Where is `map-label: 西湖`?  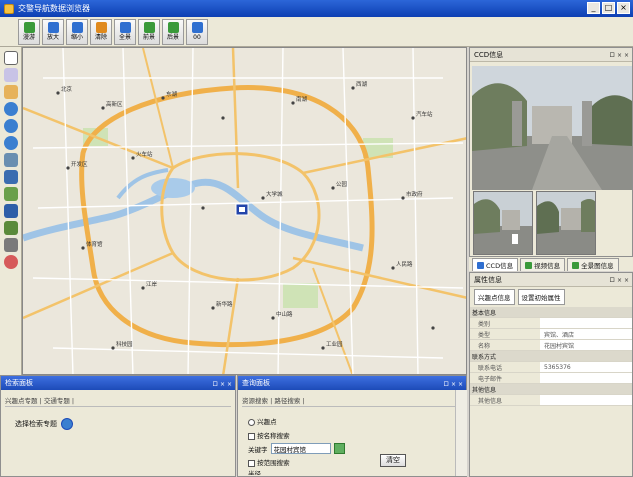
map-label: 西湖 is located at coordinates (362, 84).